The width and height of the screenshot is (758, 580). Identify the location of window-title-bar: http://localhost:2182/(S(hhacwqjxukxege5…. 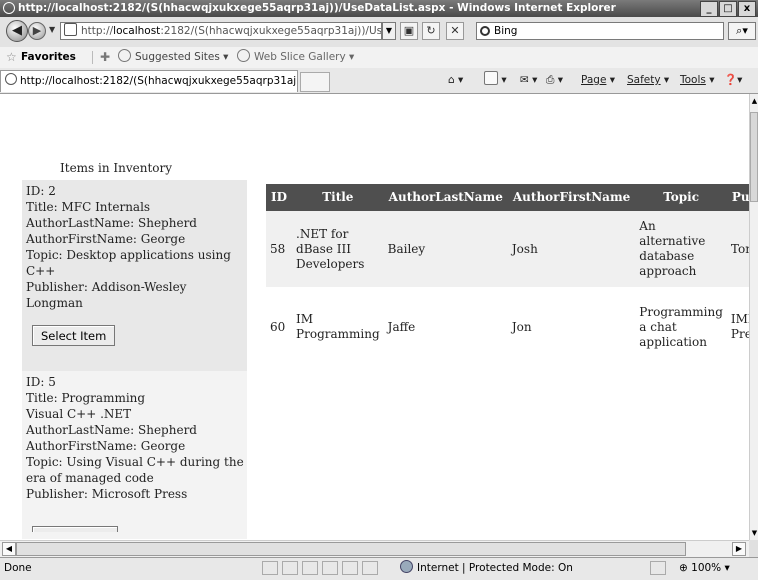
(379, 8).